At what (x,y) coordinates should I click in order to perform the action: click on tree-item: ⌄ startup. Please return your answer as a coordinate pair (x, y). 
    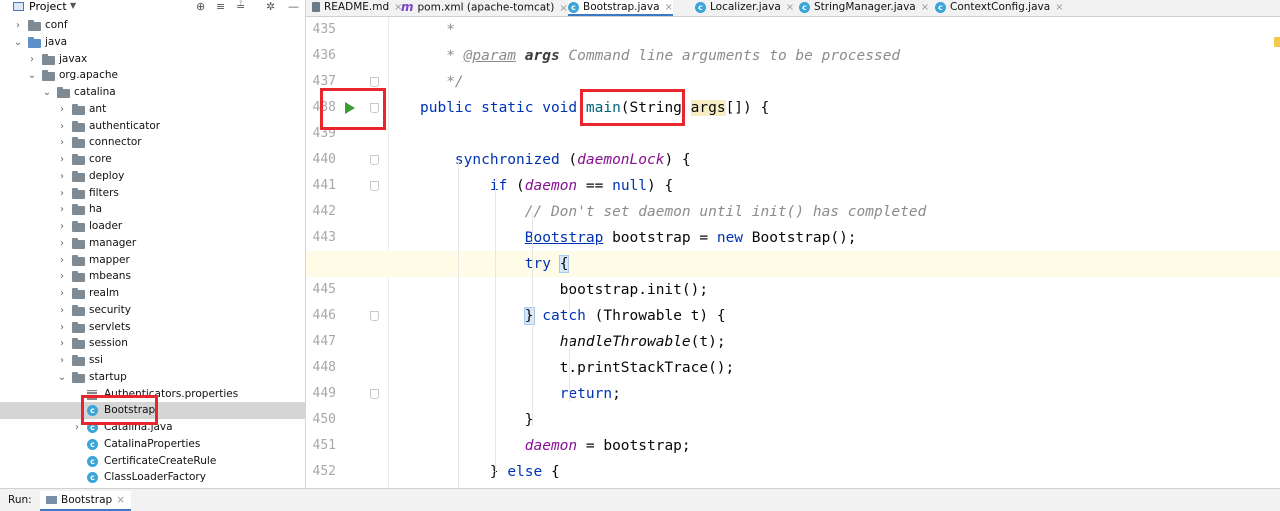
    Looking at the image, I should click on (152, 377).